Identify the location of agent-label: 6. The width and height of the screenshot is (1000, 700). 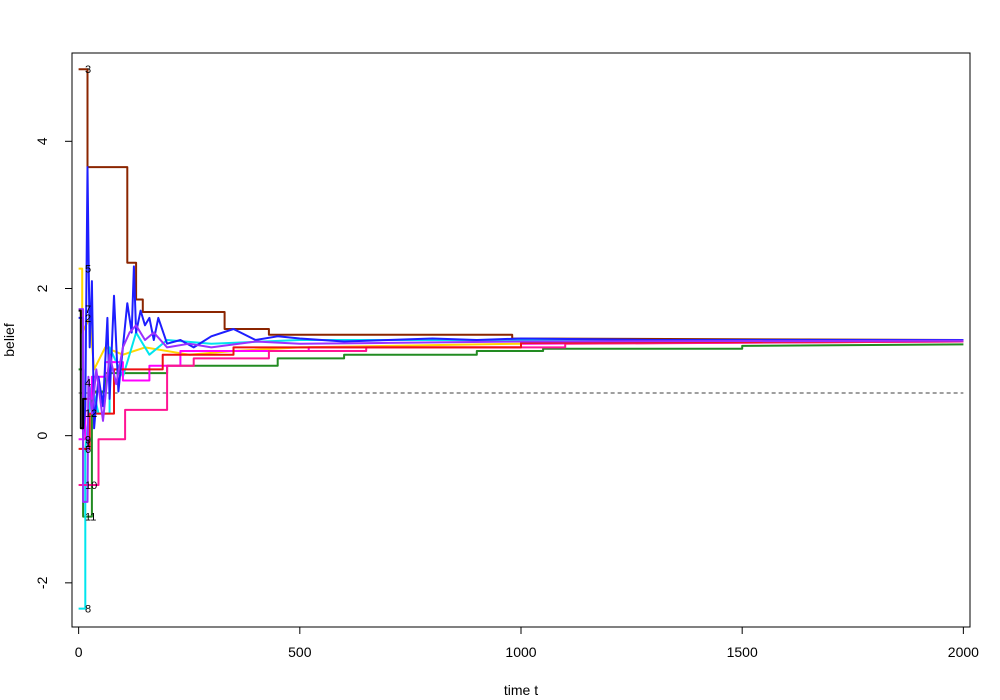
(88, 450).